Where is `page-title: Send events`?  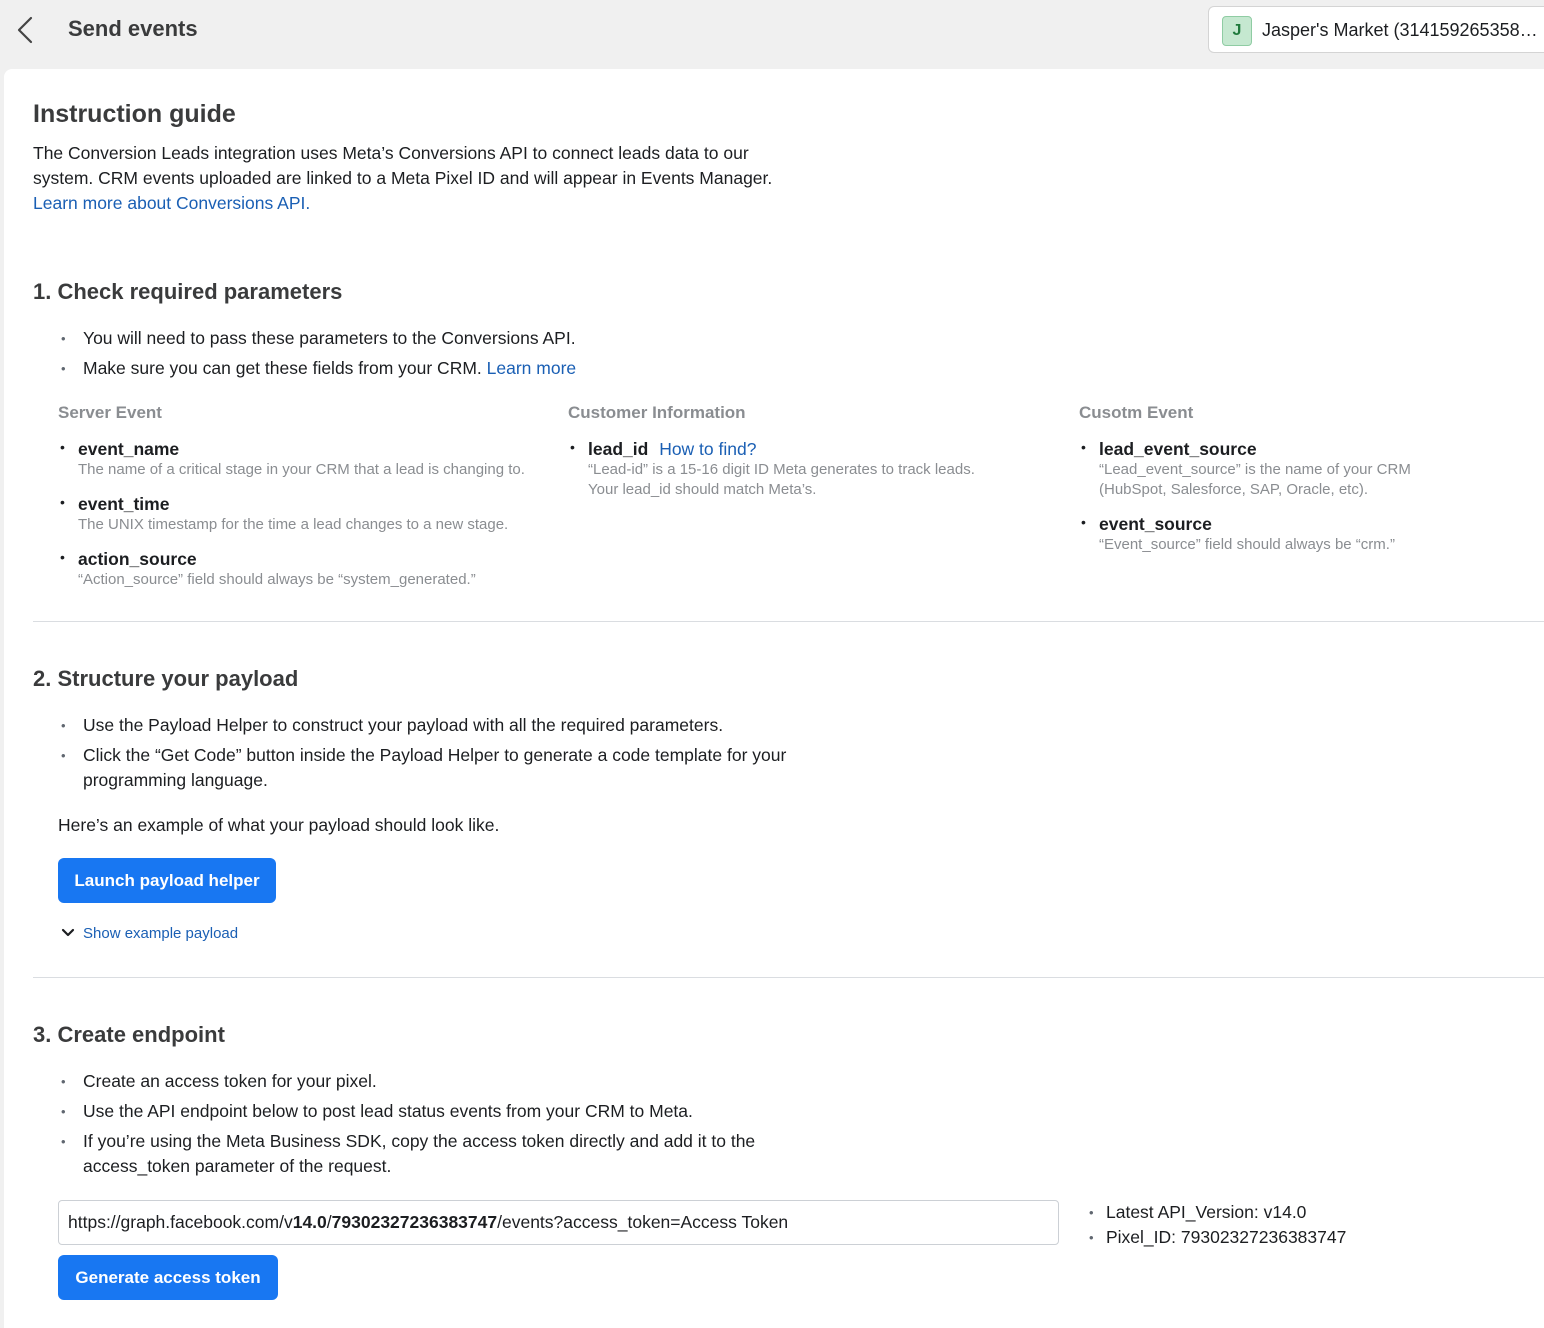 page-title: Send events is located at coordinates (133, 28).